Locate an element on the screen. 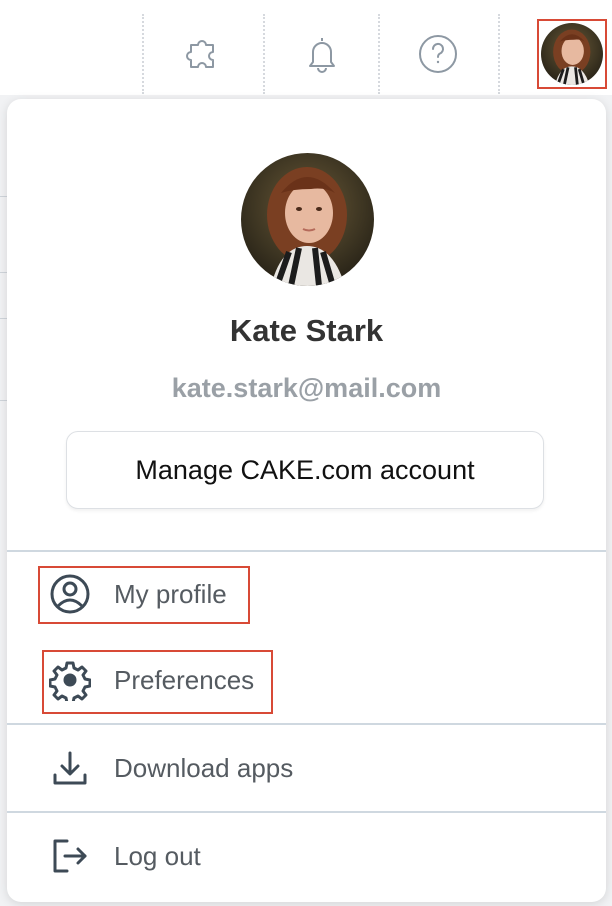 This screenshot has height=906, width=612. user-avatar-button is located at coordinates (572, 54).